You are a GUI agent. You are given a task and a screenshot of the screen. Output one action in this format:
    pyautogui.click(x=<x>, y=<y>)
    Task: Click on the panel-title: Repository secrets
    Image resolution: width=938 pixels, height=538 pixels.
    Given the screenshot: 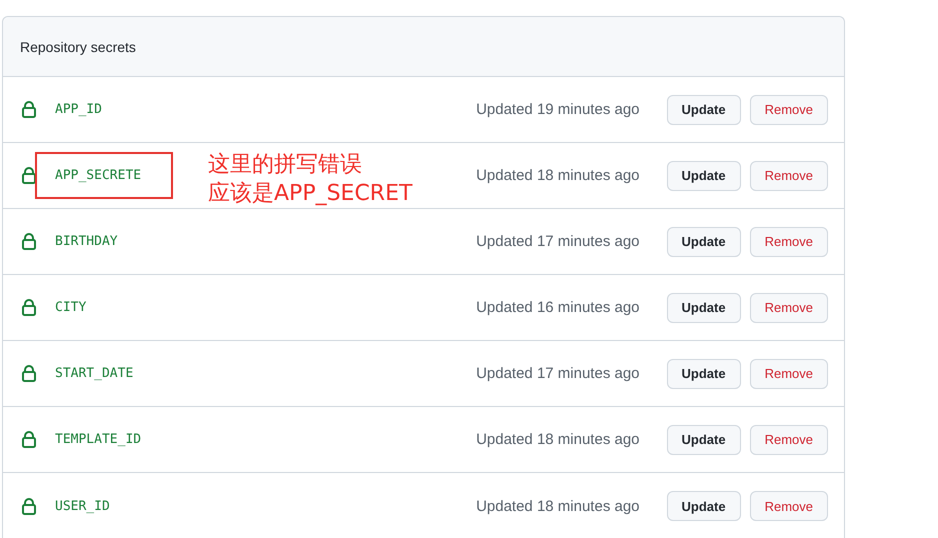 What is the action you would take?
    pyautogui.click(x=78, y=46)
    